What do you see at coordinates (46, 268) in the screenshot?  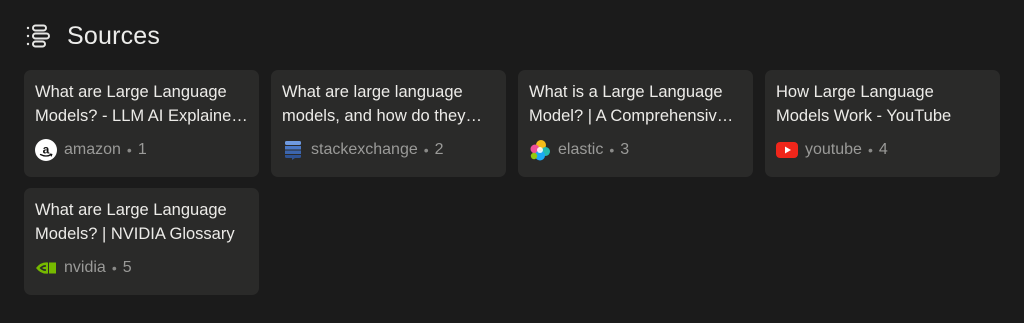 I see `nvidia-favicon-icon` at bounding box center [46, 268].